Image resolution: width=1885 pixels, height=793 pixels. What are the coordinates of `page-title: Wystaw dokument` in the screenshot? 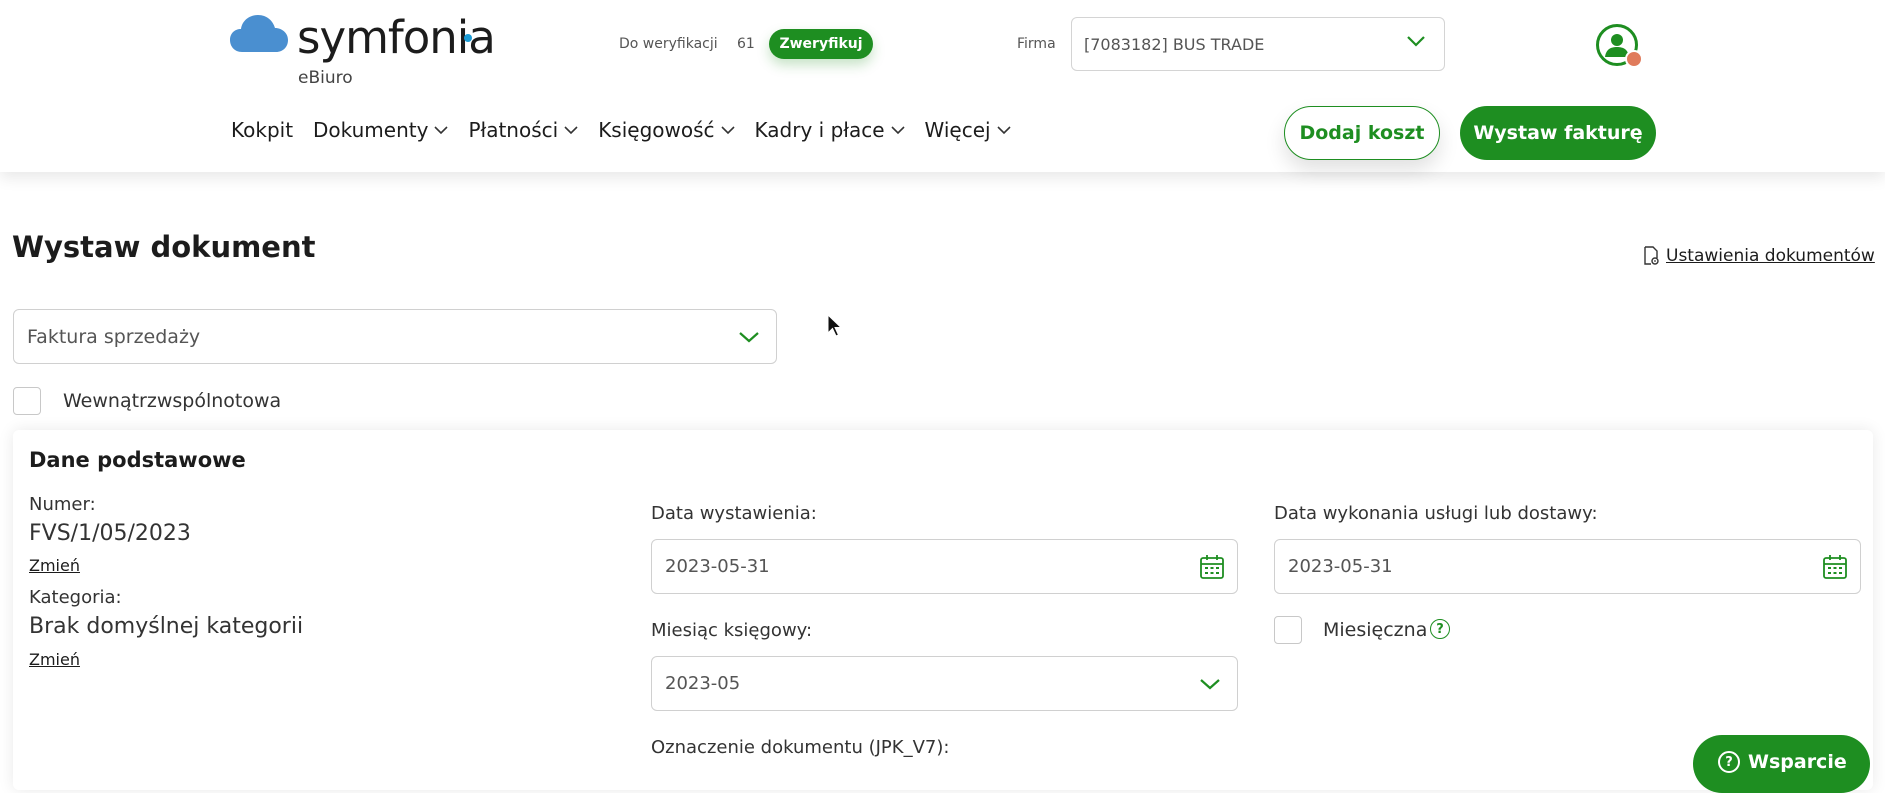 It's located at (164, 247).